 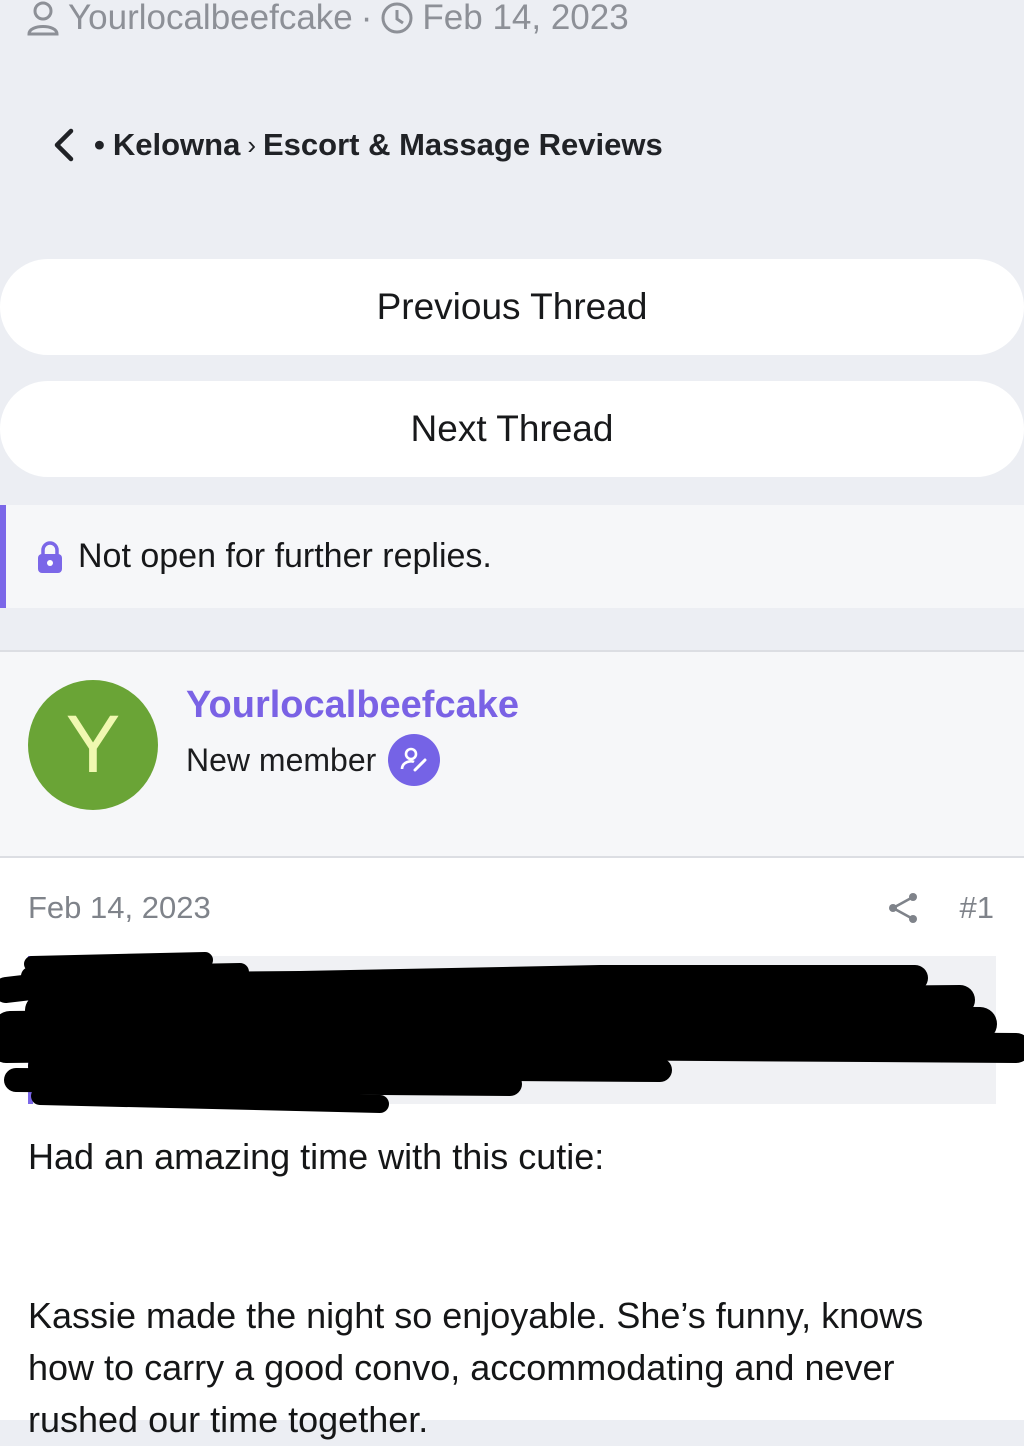 What do you see at coordinates (525, 19) in the screenshot?
I see `thread-date: Feb 14, 2023` at bounding box center [525, 19].